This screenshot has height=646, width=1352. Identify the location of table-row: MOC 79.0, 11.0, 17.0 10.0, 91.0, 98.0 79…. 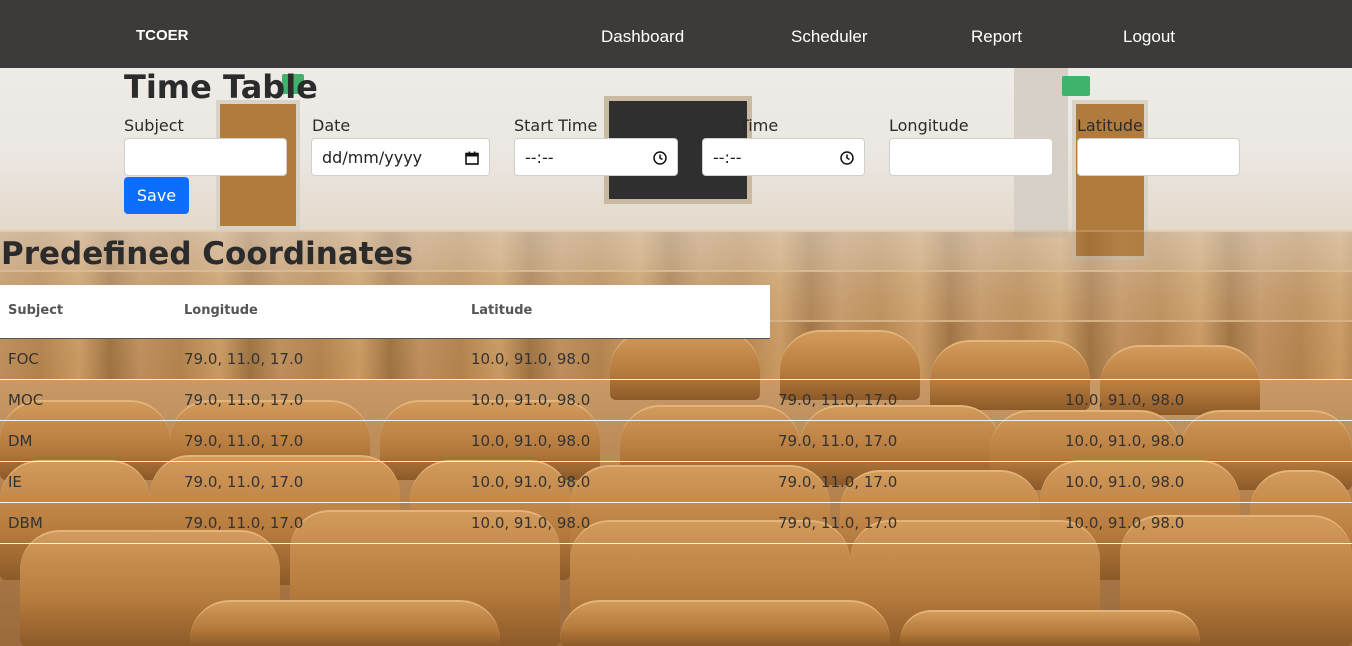
(676, 400).